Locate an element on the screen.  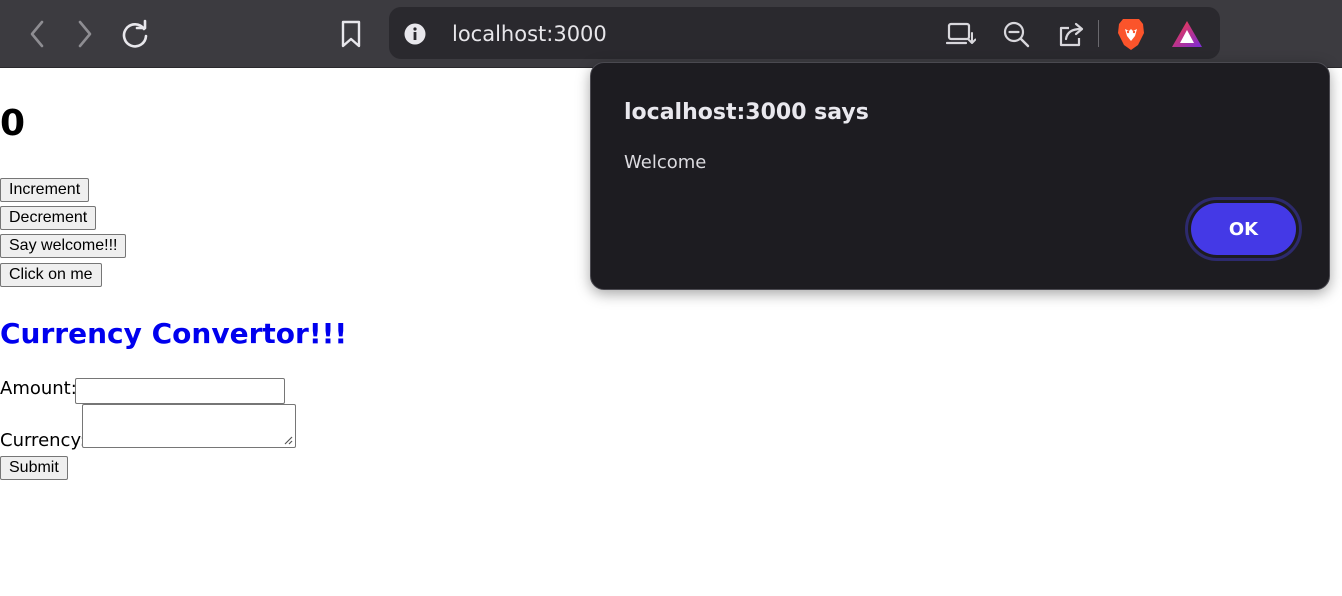
omnibox-separator is located at coordinates (1098, 33).